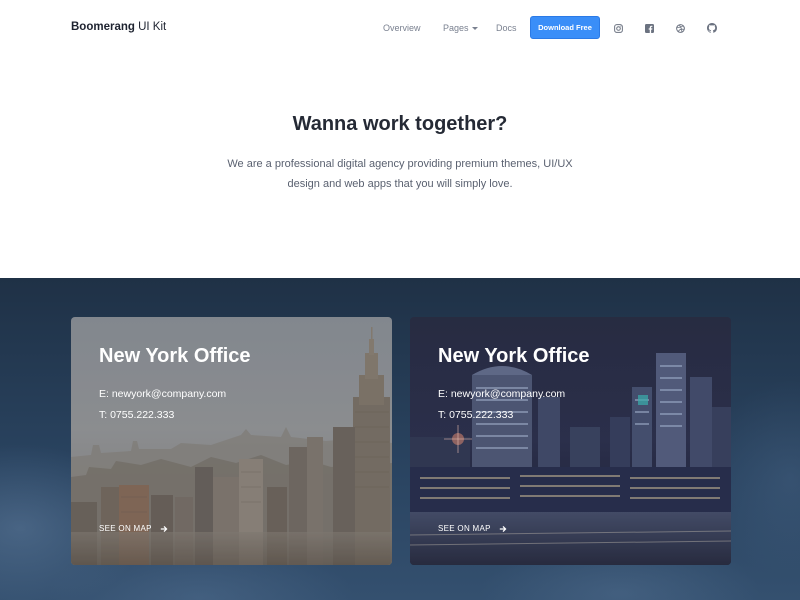 Image resolution: width=800 pixels, height=600 pixels. What do you see at coordinates (649, 28) in the screenshot?
I see `facebook-icon` at bounding box center [649, 28].